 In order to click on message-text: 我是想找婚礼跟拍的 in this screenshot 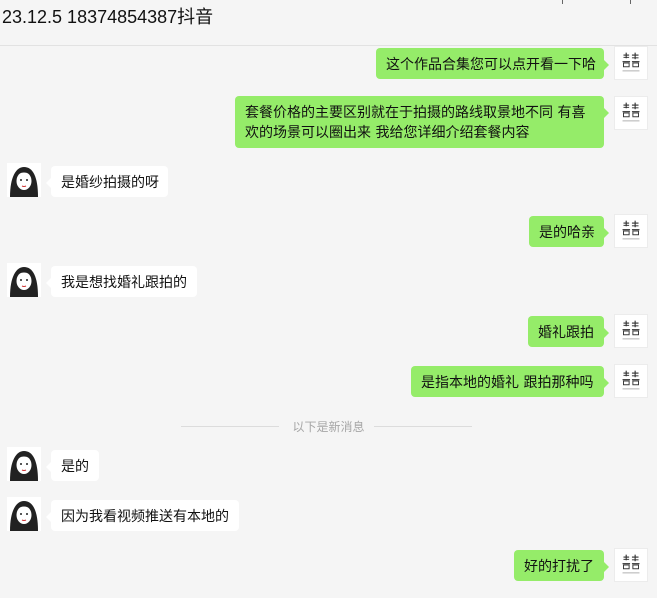, I will do `click(124, 283)`.